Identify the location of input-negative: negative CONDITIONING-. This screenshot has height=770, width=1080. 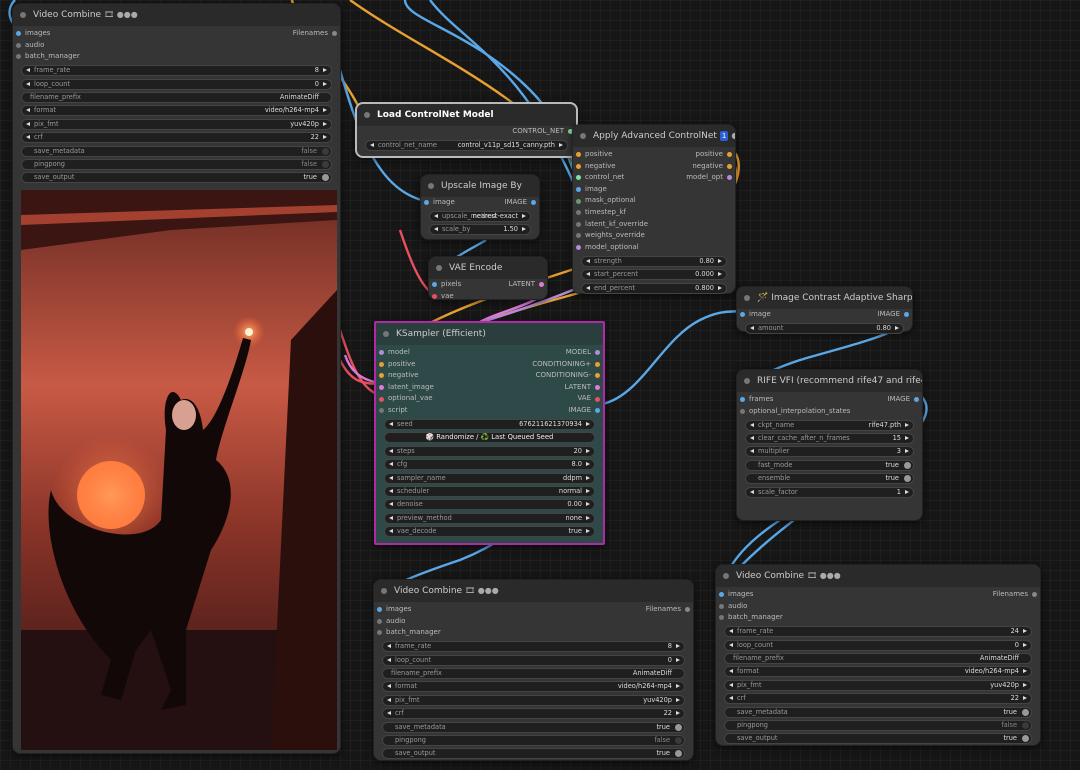
(489, 376).